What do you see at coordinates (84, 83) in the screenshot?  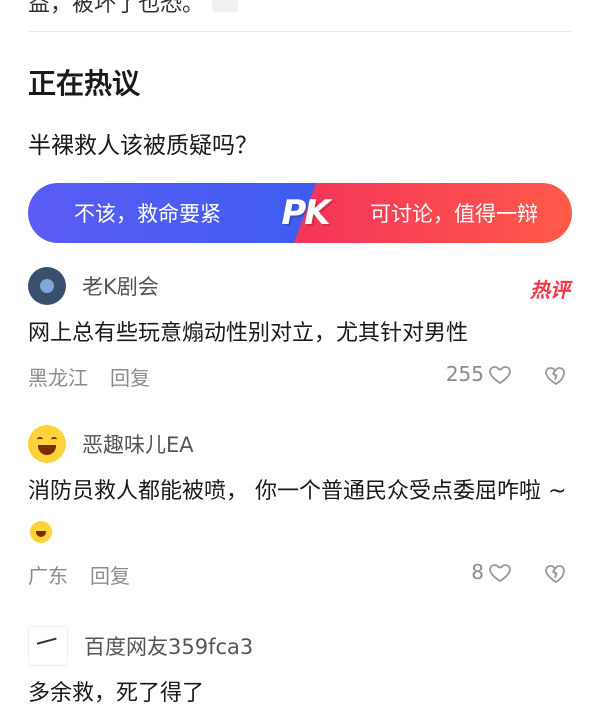 I see `section-title: 正在热议` at bounding box center [84, 83].